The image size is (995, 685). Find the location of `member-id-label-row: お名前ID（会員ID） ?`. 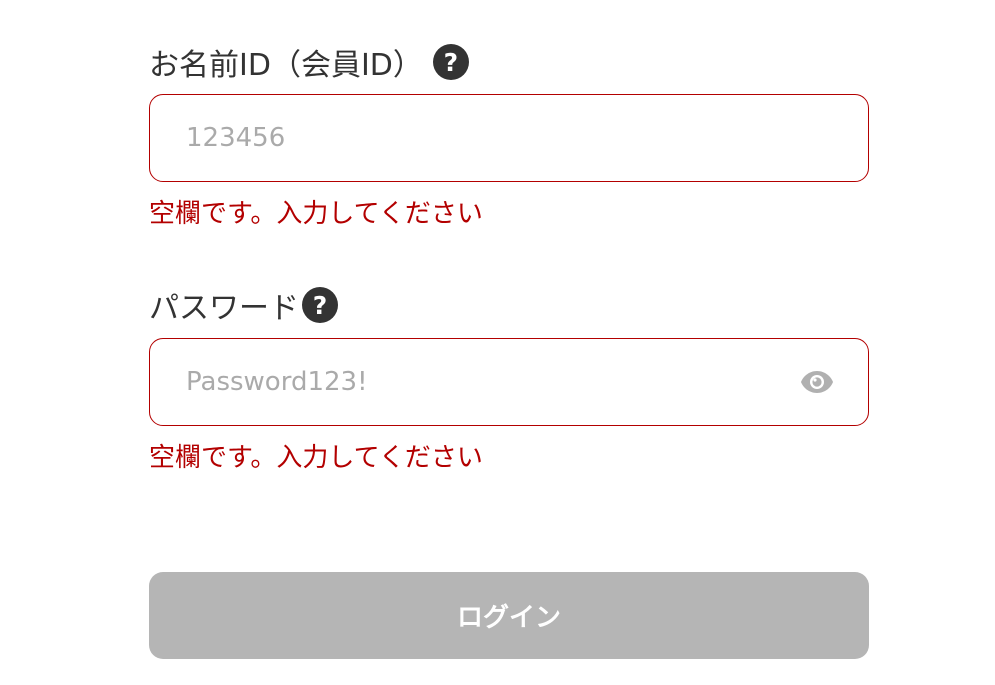

member-id-label-row: お名前ID（会員ID） ? is located at coordinates (309, 62).